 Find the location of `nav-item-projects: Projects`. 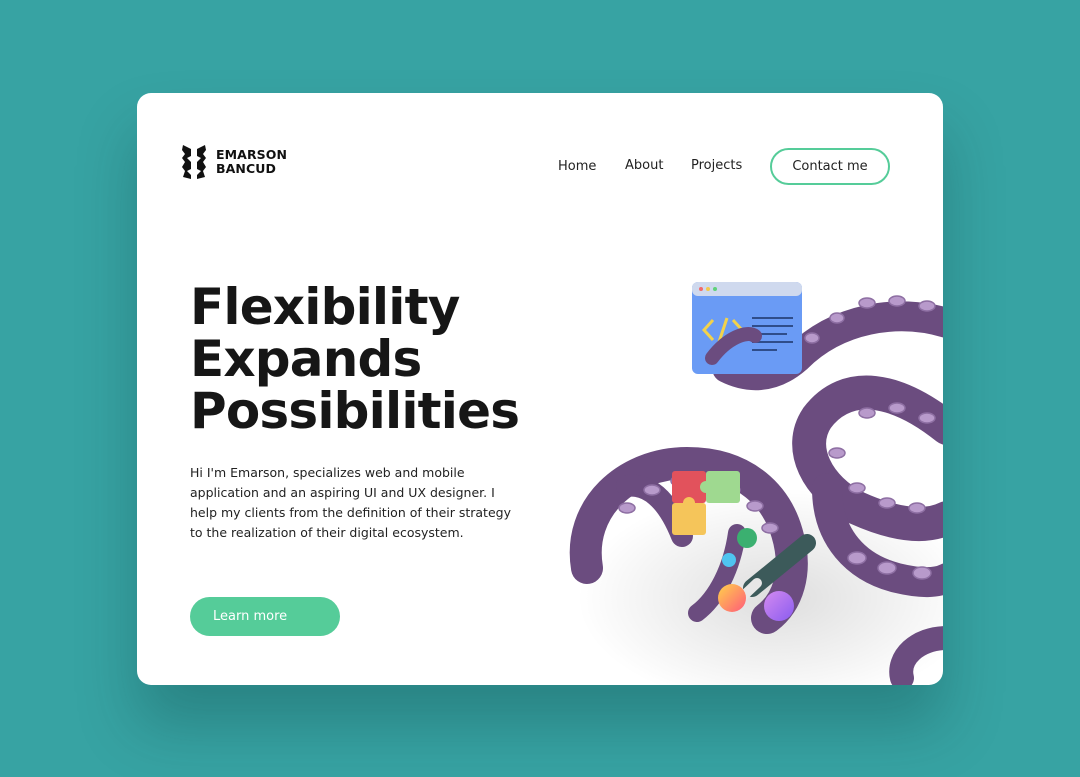

nav-item-projects: Projects is located at coordinates (716, 165).